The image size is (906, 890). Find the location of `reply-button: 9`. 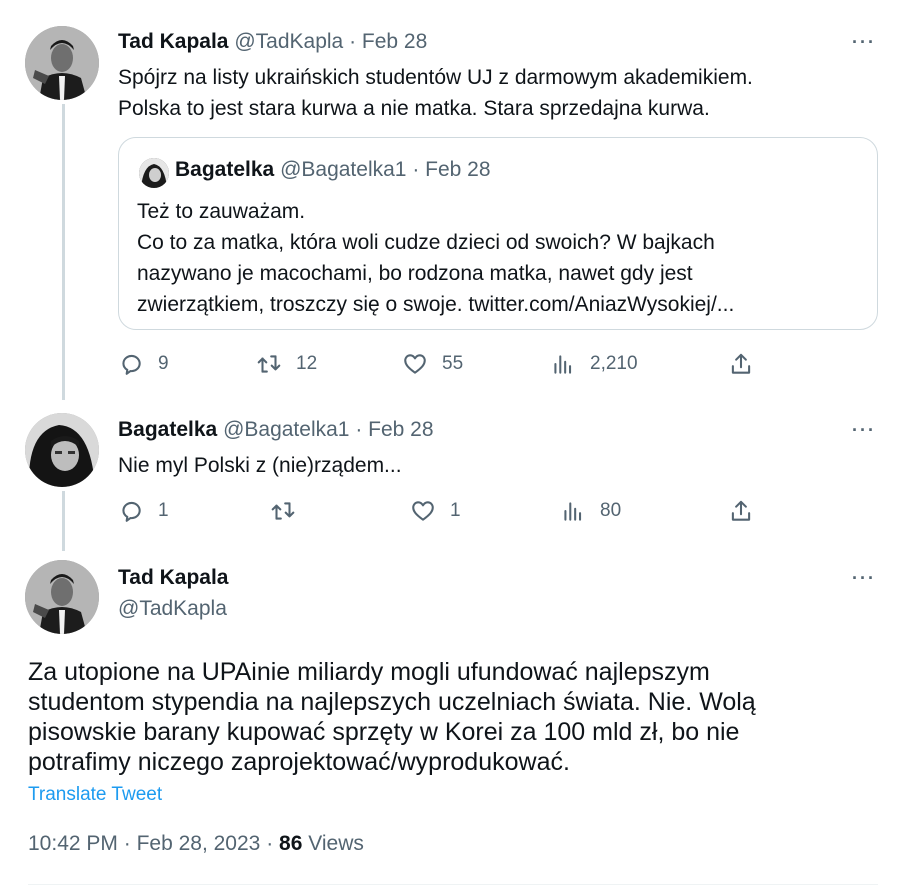

reply-button: 9 is located at coordinates (143, 364).